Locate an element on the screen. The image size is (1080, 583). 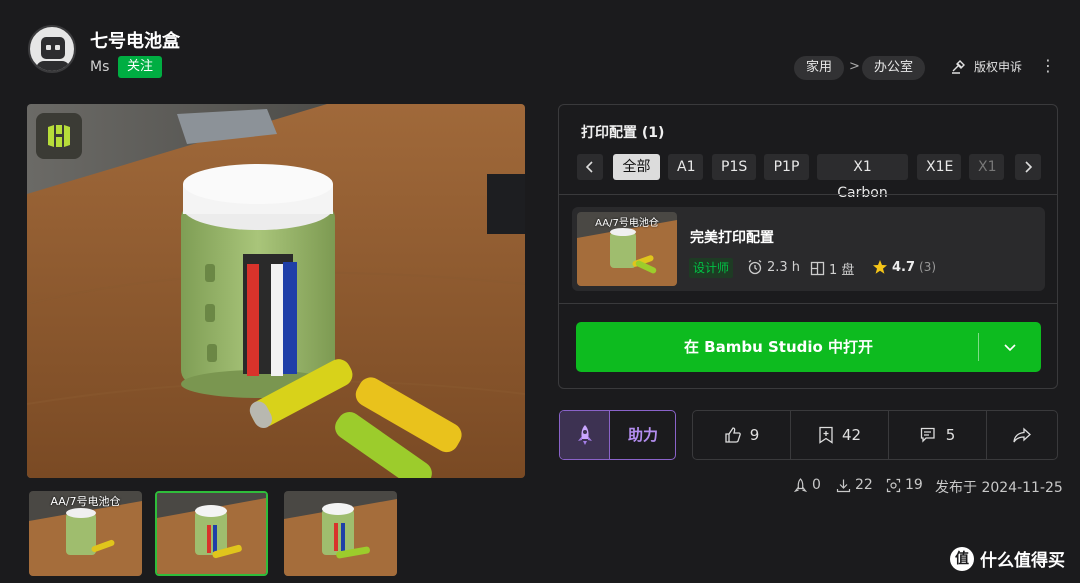
robot-icon is located at coordinates (53, 48).